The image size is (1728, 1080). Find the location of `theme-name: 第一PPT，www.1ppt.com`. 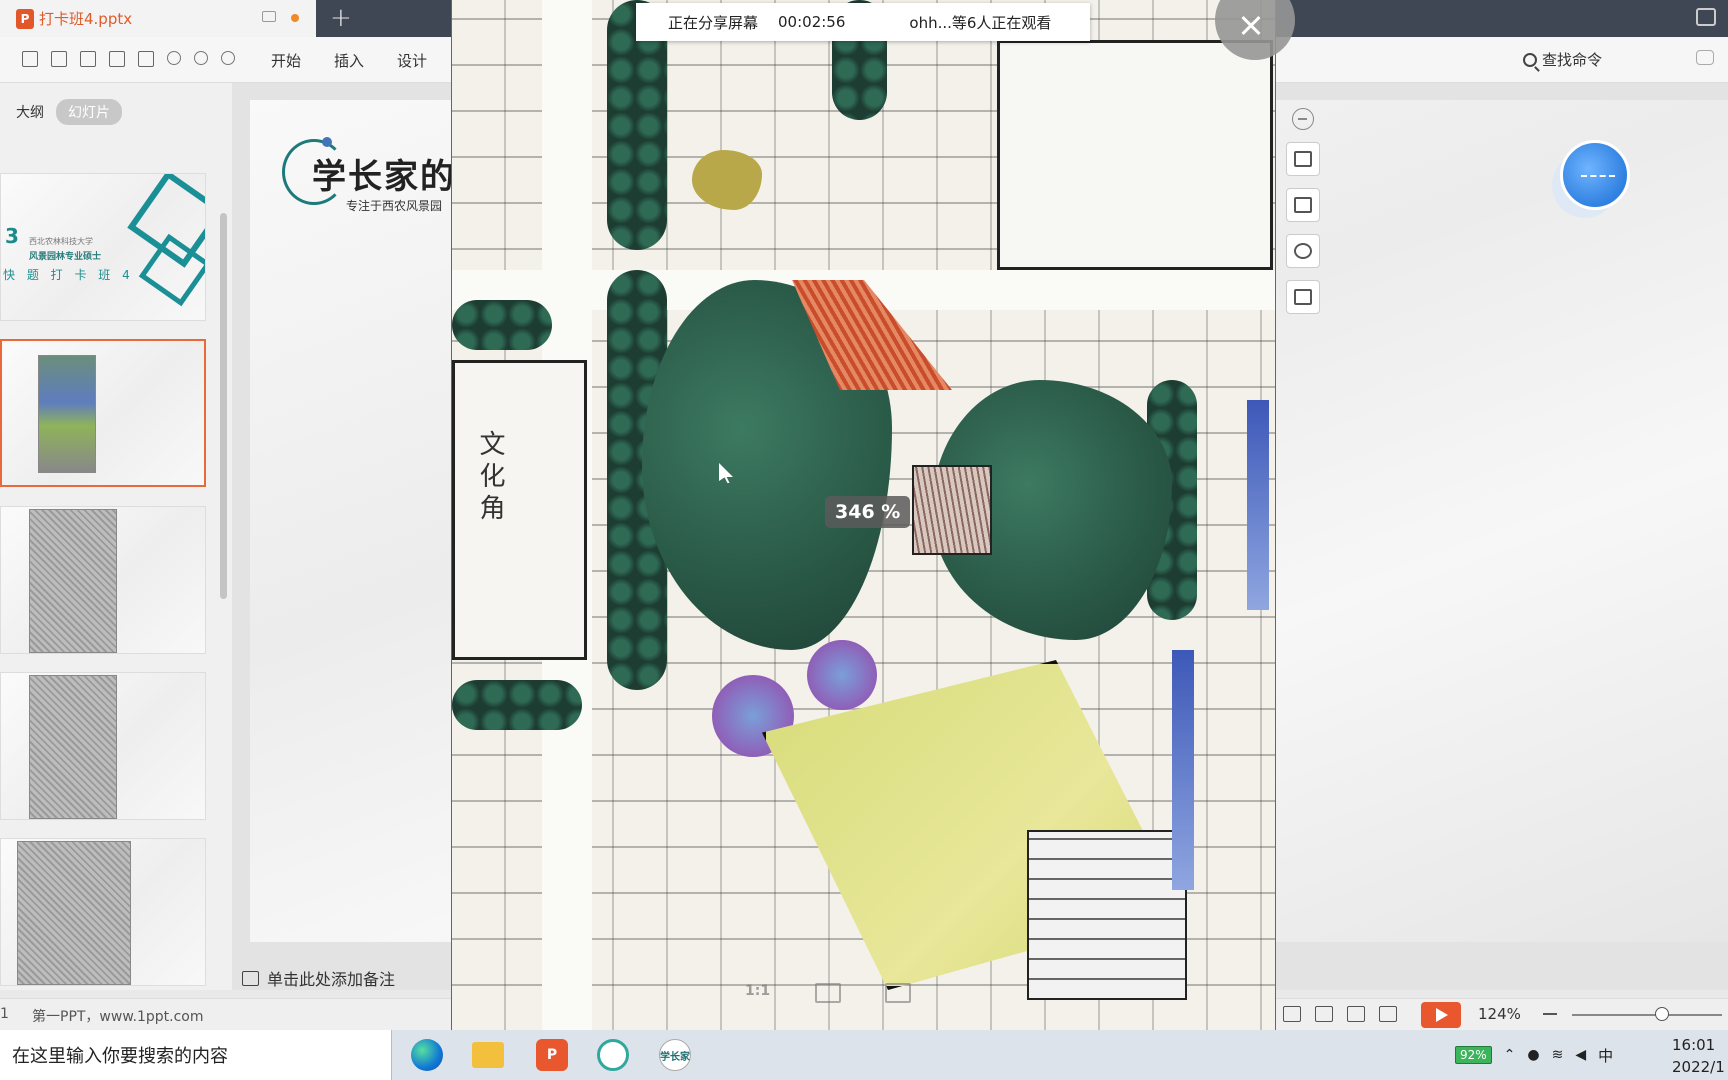

theme-name: 第一PPT，www.1ppt.com is located at coordinates (118, 1017).